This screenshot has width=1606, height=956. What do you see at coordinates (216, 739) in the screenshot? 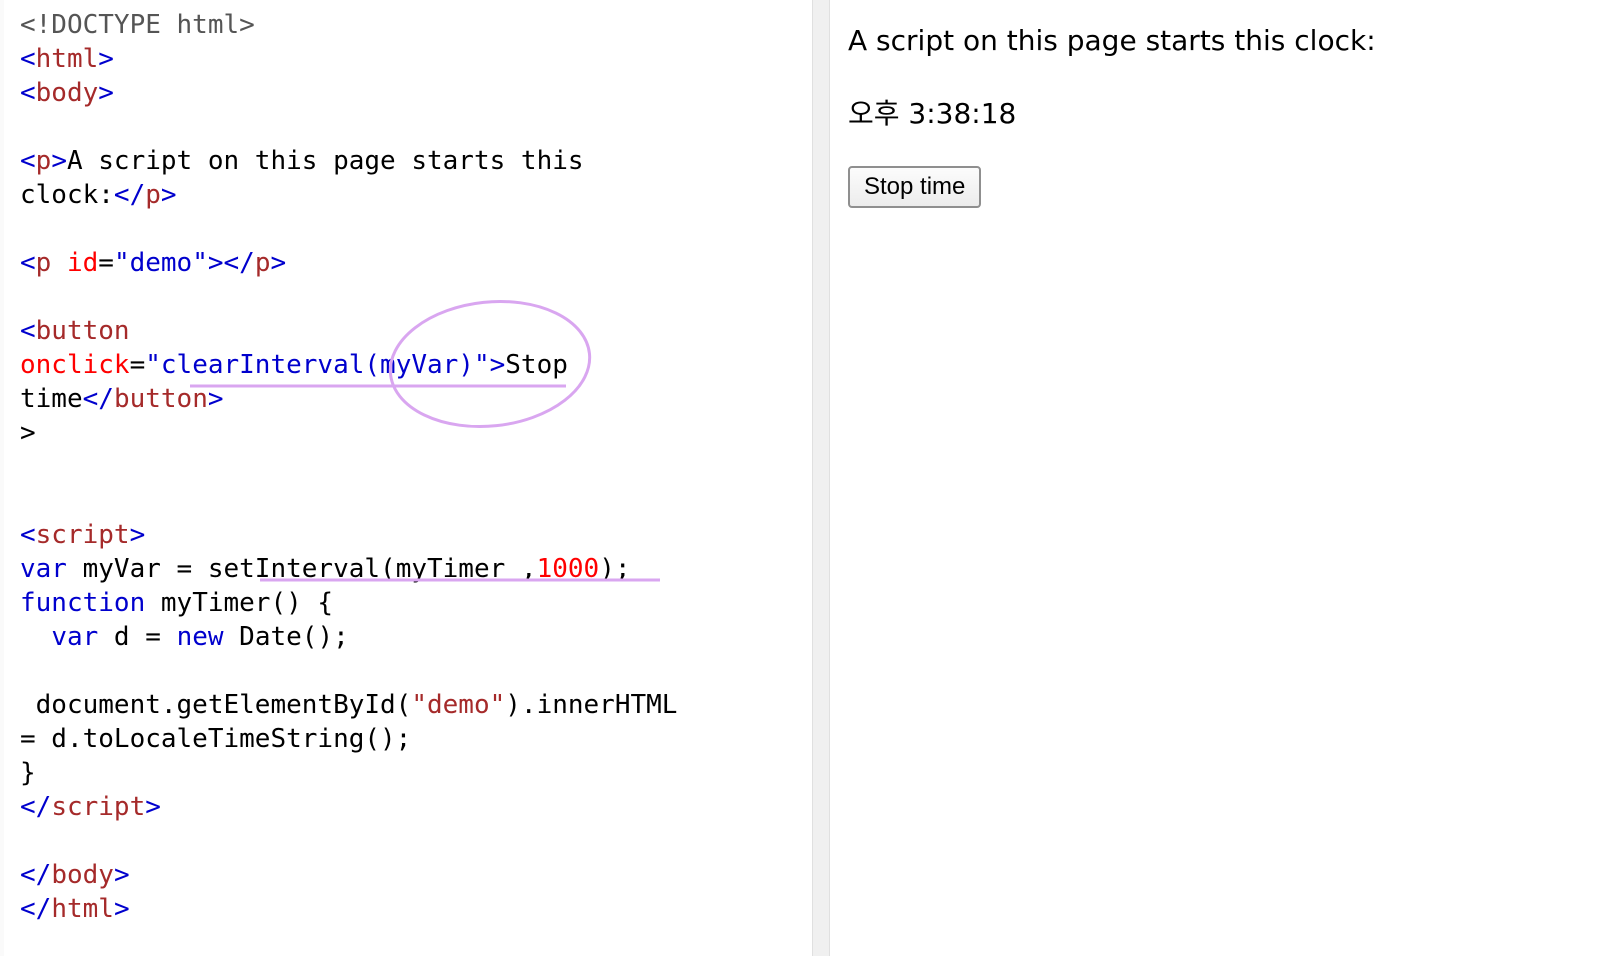
I see `code-token: = d.toLocaleTimeString();` at bounding box center [216, 739].